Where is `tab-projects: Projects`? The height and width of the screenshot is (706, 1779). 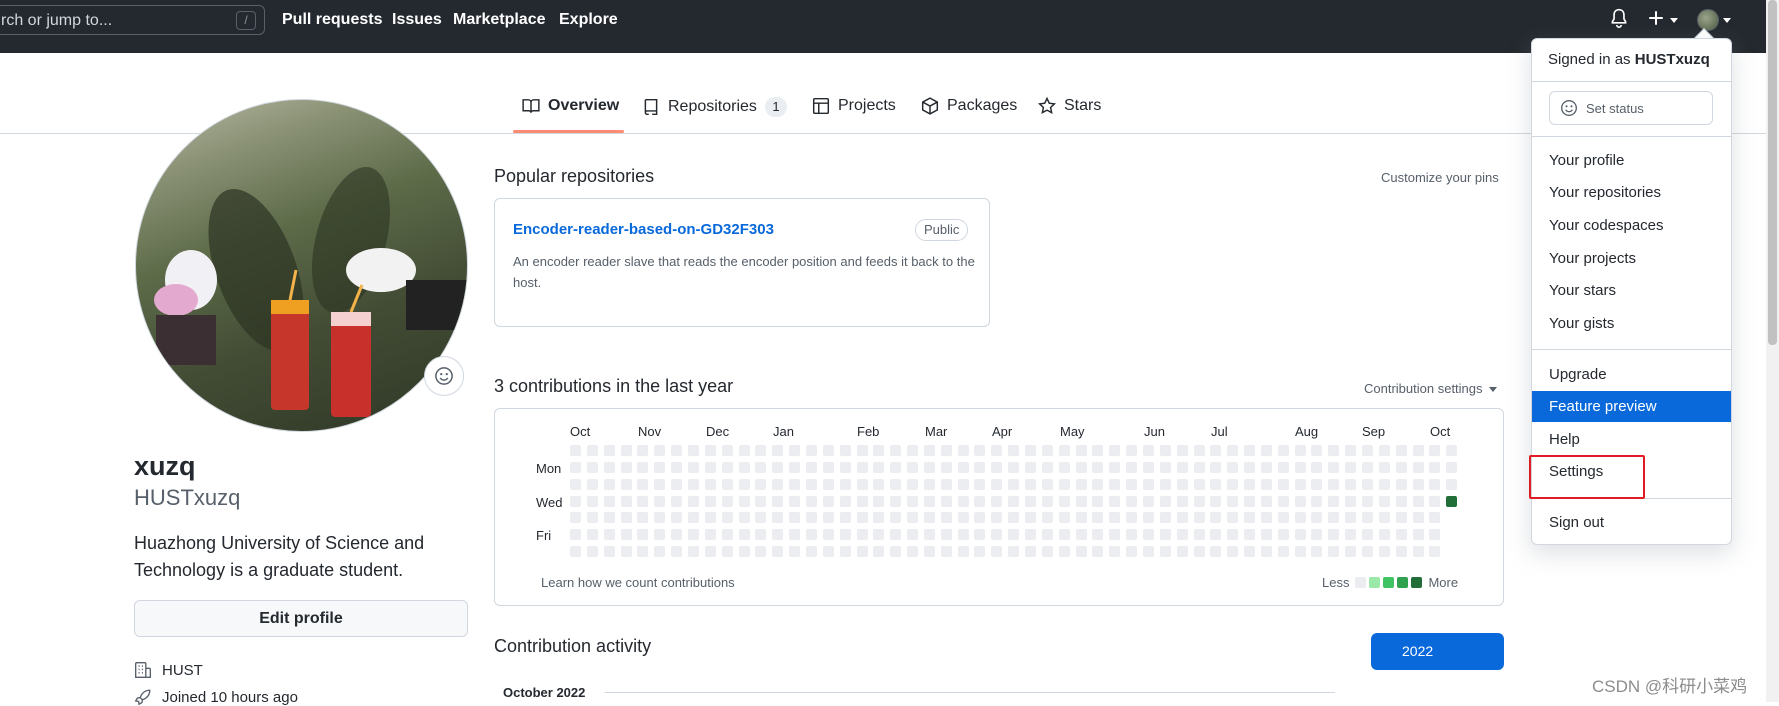
tab-projects: Projects is located at coordinates (854, 106).